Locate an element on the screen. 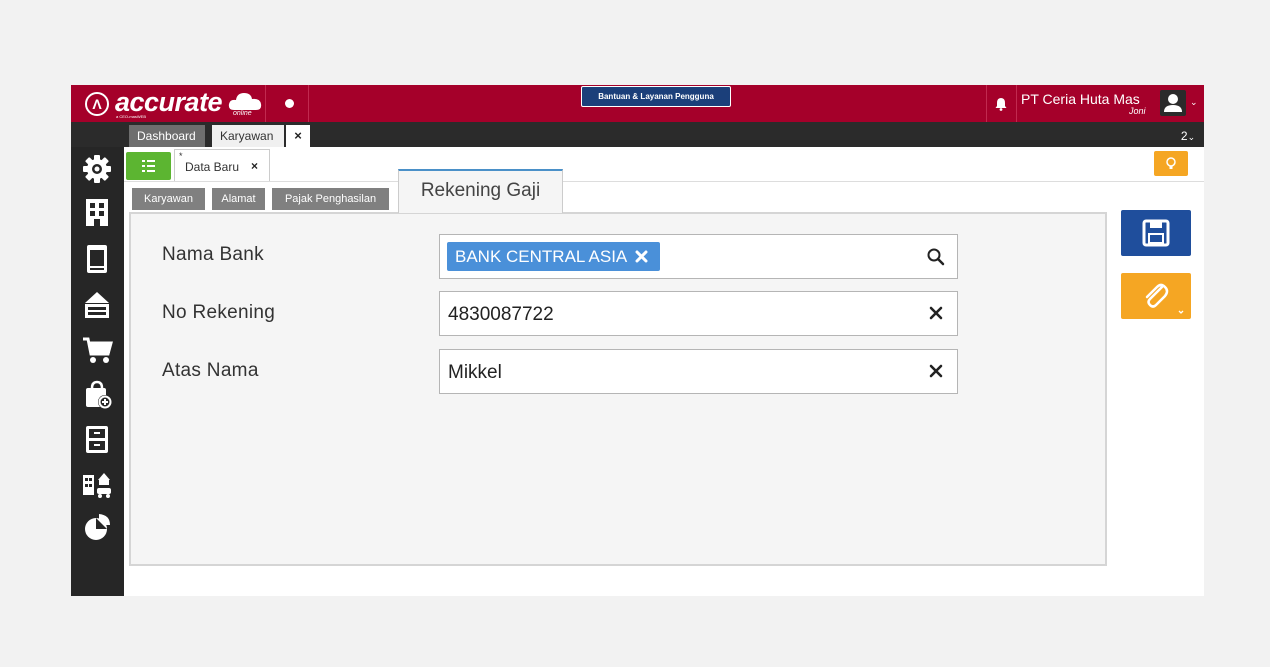 This screenshot has height=667, width=1270. remove-chip-icon is located at coordinates (641, 256).